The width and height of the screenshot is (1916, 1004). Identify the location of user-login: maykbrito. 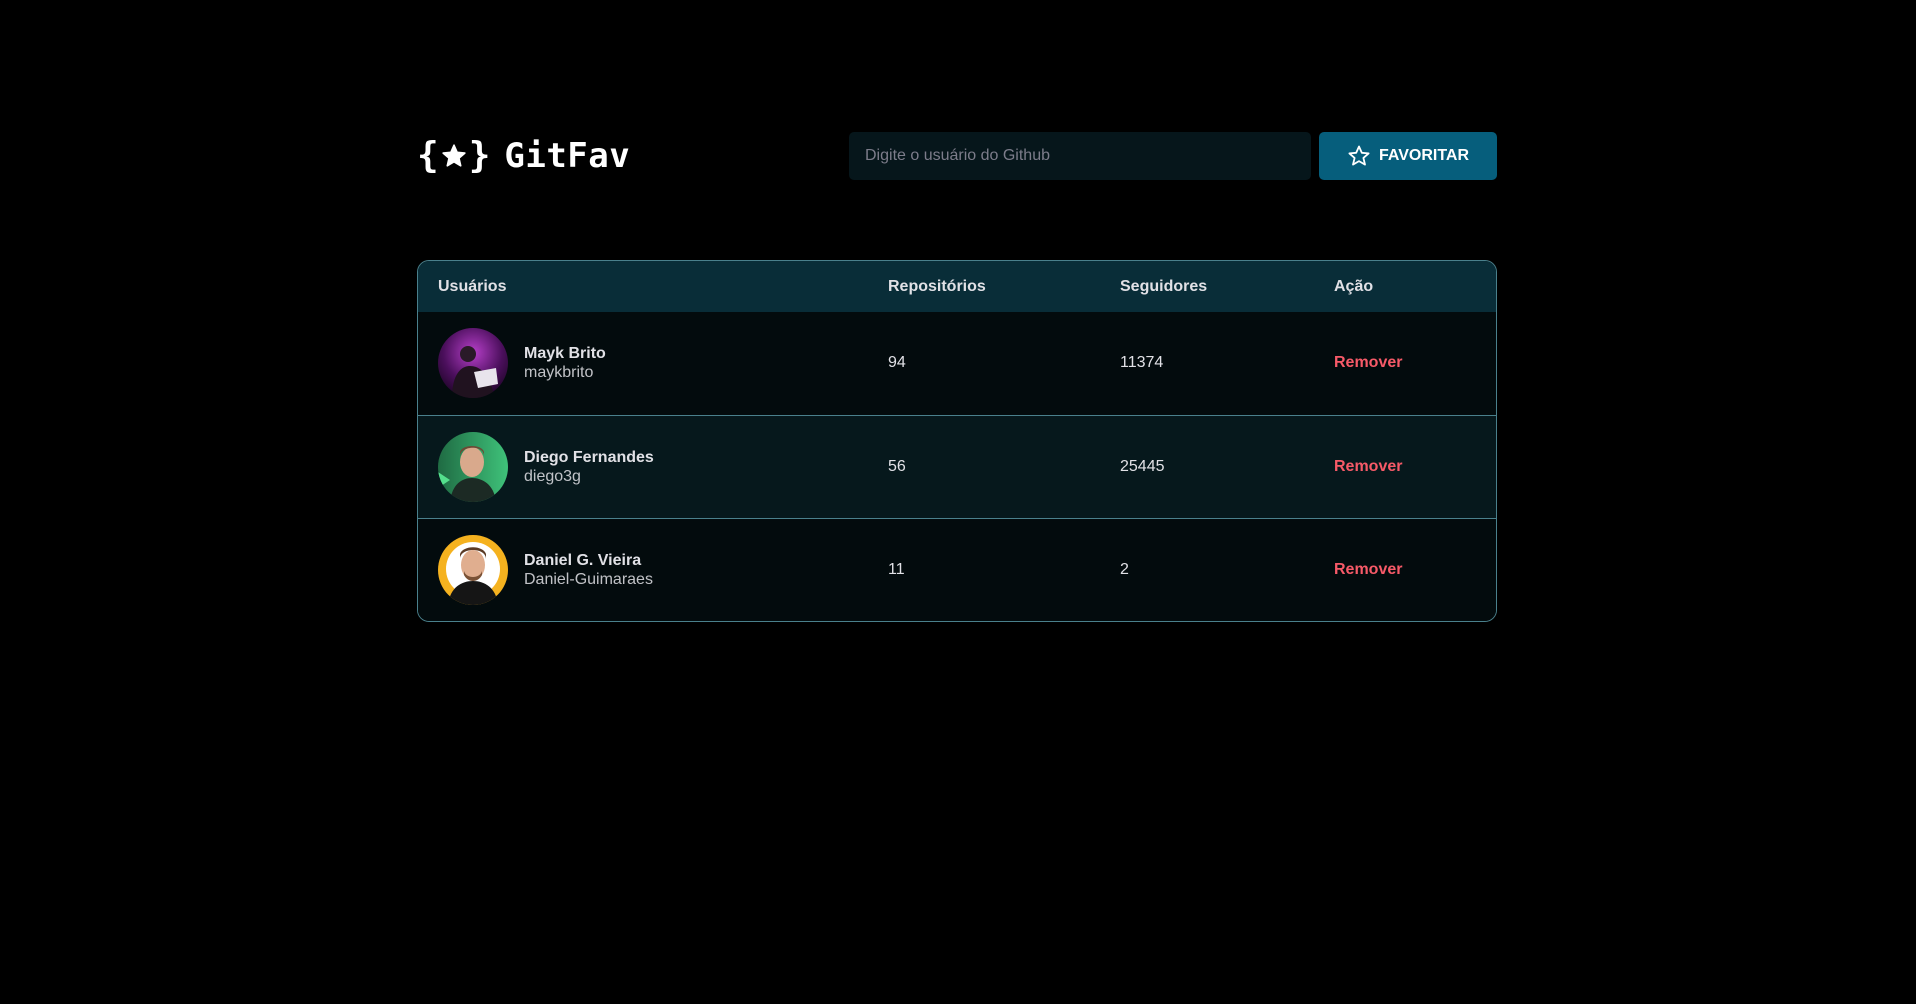
(559, 373).